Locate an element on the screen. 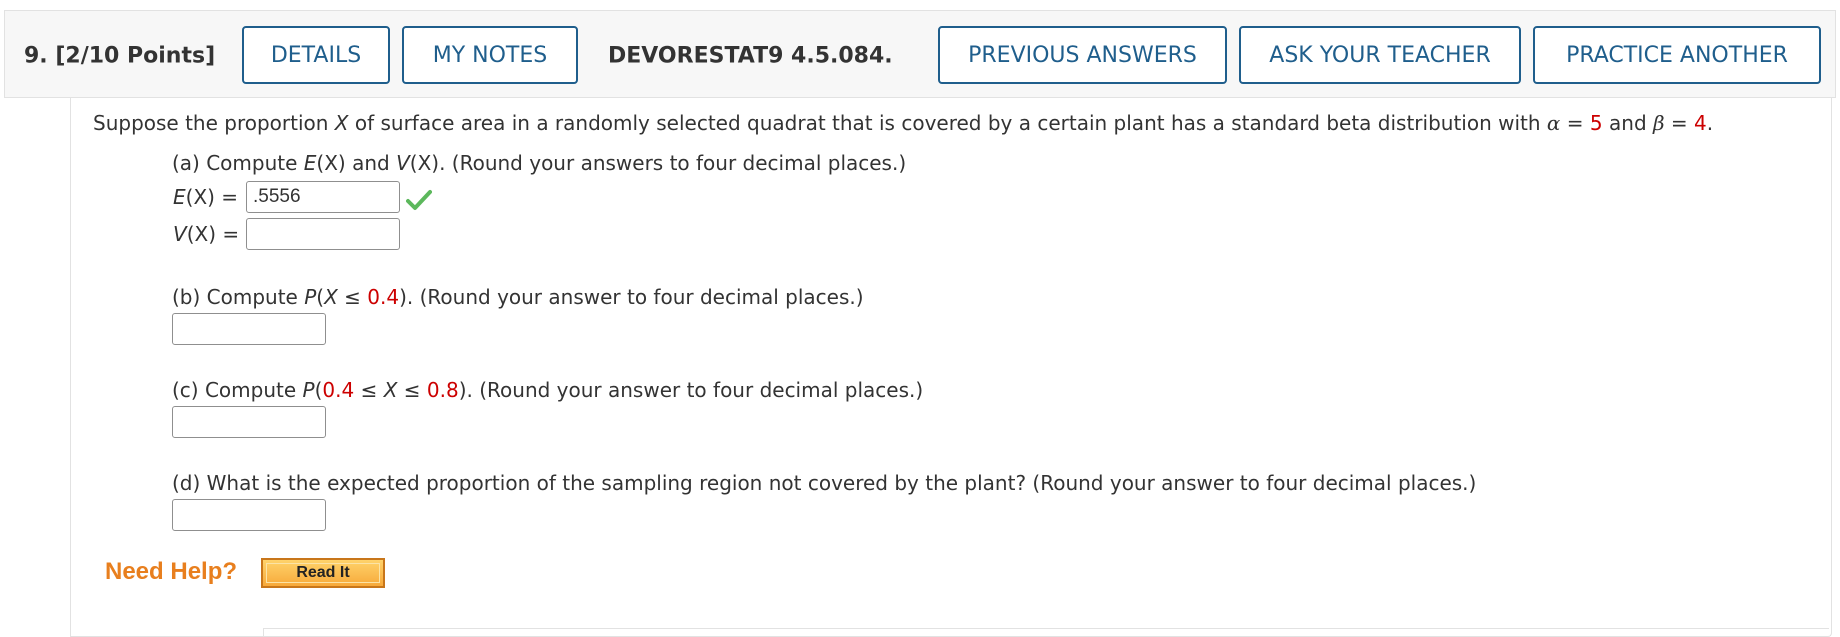 Image resolution: width=1840 pixels, height=637 pixels. ask-your-teacher-button: ASK YOUR TEACHER is located at coordinates (1380, 55).